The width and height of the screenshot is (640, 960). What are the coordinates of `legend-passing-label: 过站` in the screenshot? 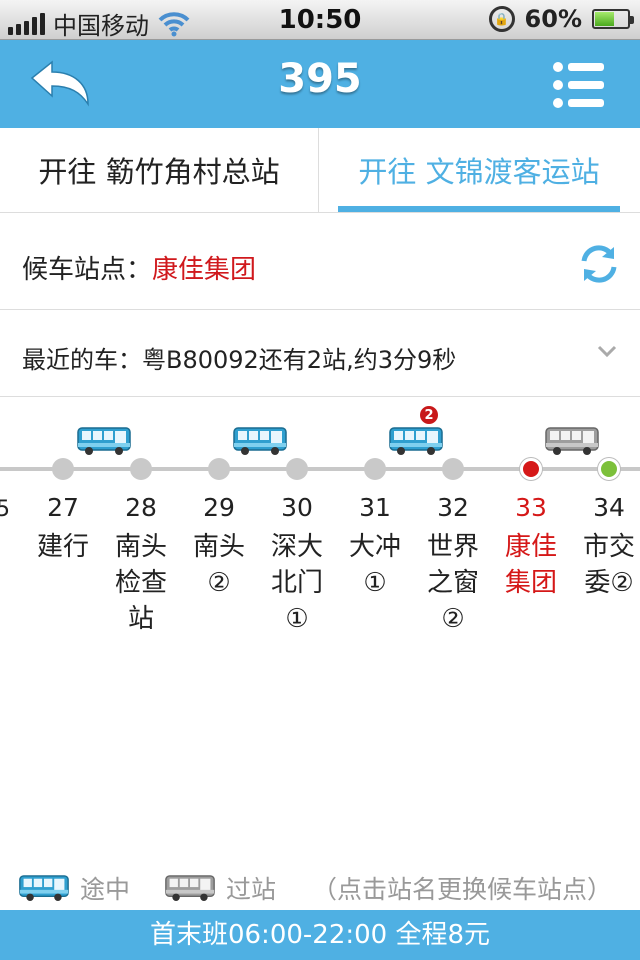 It's located at (251, 889).